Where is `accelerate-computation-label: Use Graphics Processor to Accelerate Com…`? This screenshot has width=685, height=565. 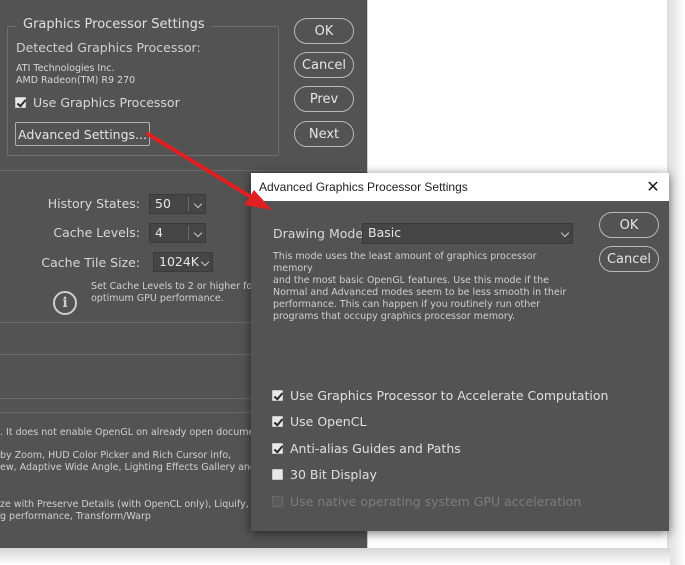
accelerate-computation-label: Use Graphics Processor to Accelerate Com… is located at coordinates (449, 395).